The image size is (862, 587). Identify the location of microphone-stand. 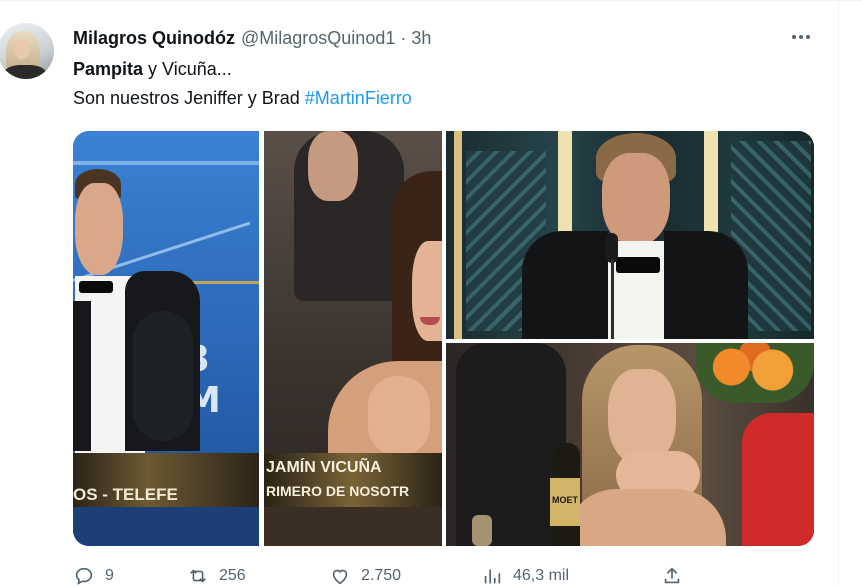
(612, 299).